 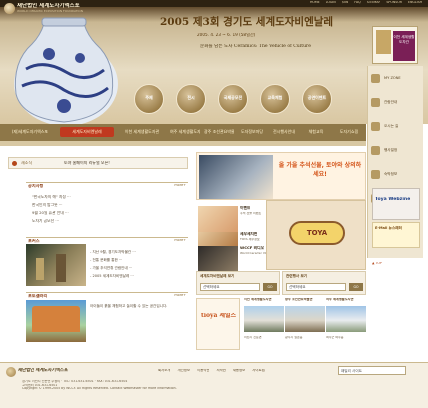 I want to click on event-subtitle: 추석 선물 이벤트, so click(x=251, y=213).